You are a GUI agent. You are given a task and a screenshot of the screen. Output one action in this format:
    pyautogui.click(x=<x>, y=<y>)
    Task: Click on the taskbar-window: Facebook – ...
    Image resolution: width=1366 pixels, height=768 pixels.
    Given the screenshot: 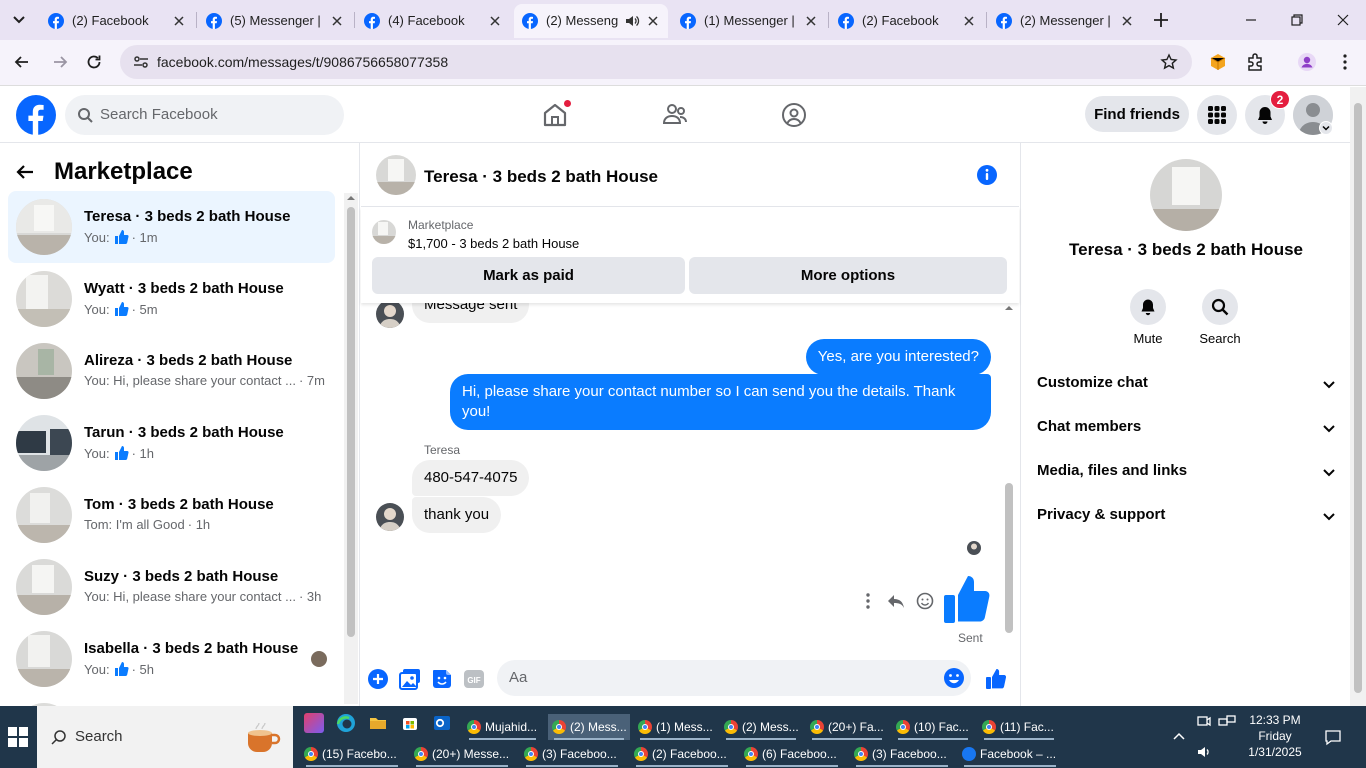 What is the action you would take?
    pyautogui.click(x=1010, y=754)
    